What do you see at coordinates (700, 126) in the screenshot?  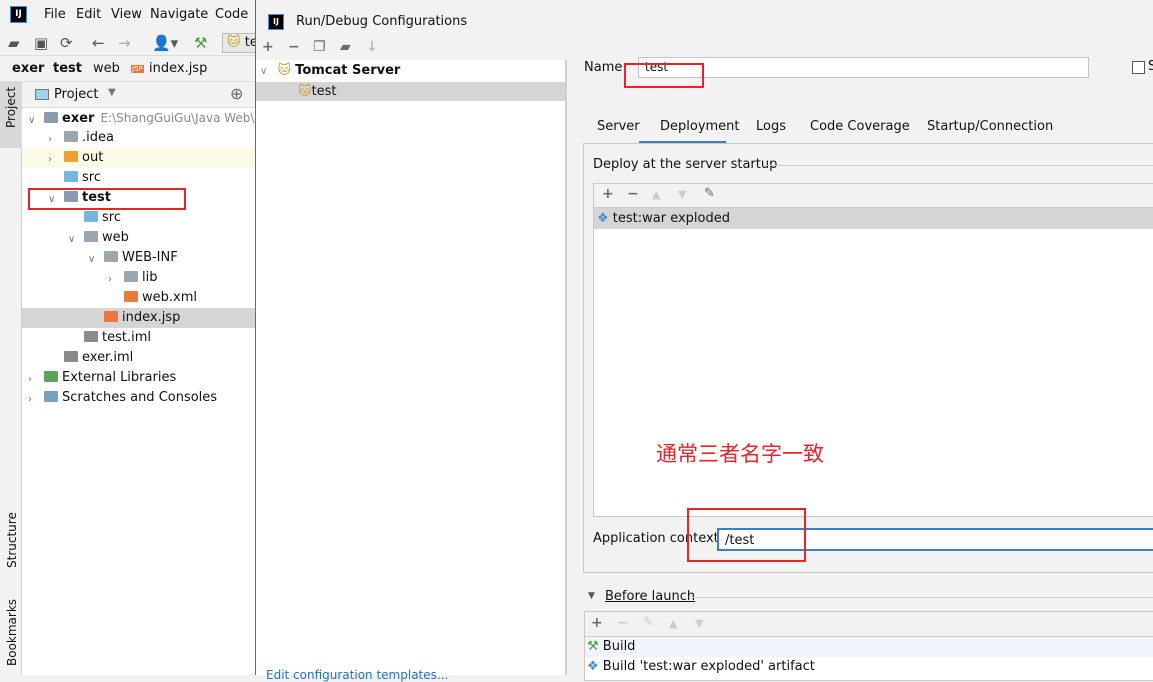 I see `tab-deployment: Deployment` at bounding box center [700, 126].